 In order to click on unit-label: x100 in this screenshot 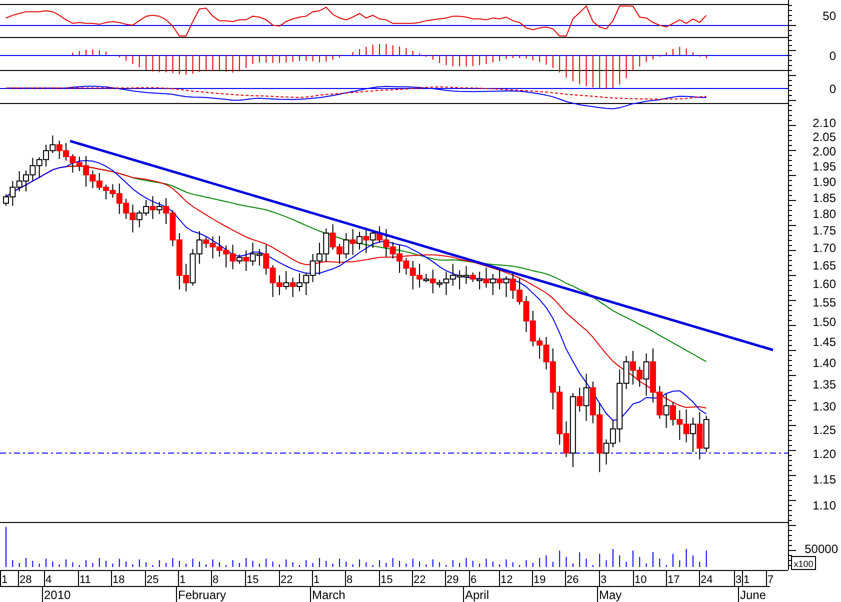, I will do `click(803, 563)`.